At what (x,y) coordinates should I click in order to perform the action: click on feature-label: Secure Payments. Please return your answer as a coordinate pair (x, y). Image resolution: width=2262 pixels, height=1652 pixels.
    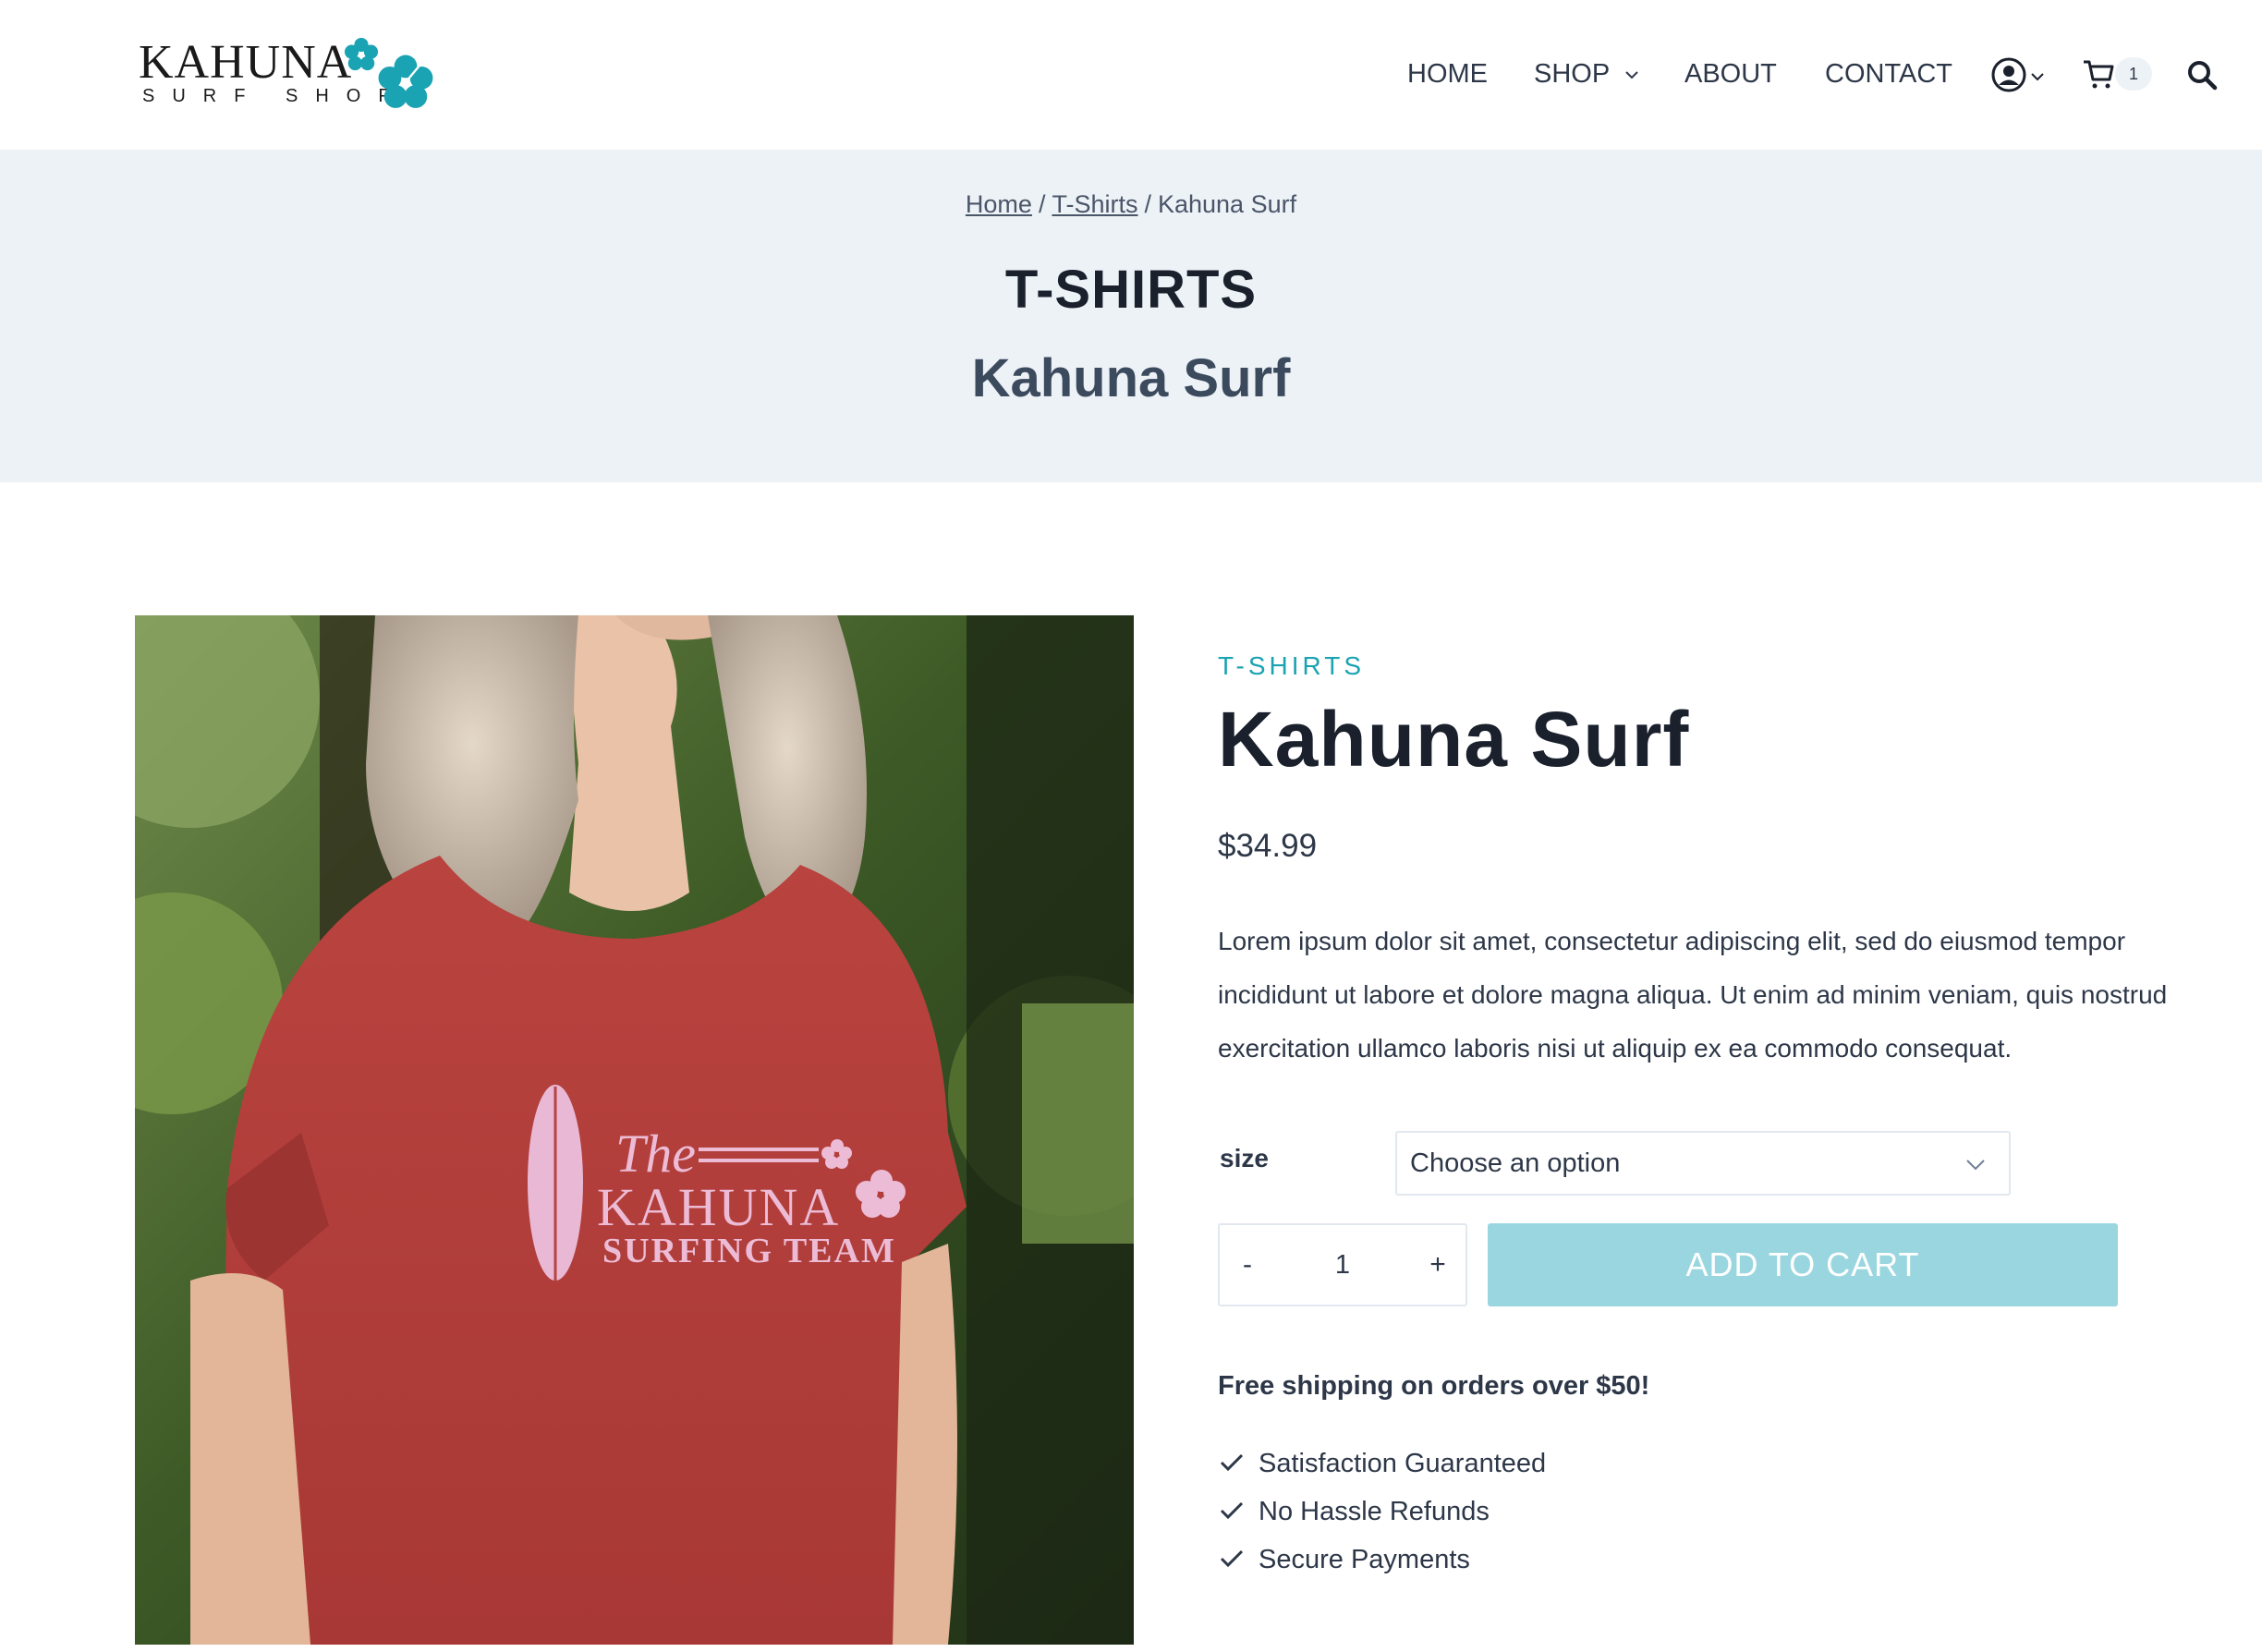
    Looking at the image, I should click on (1365, 1559).